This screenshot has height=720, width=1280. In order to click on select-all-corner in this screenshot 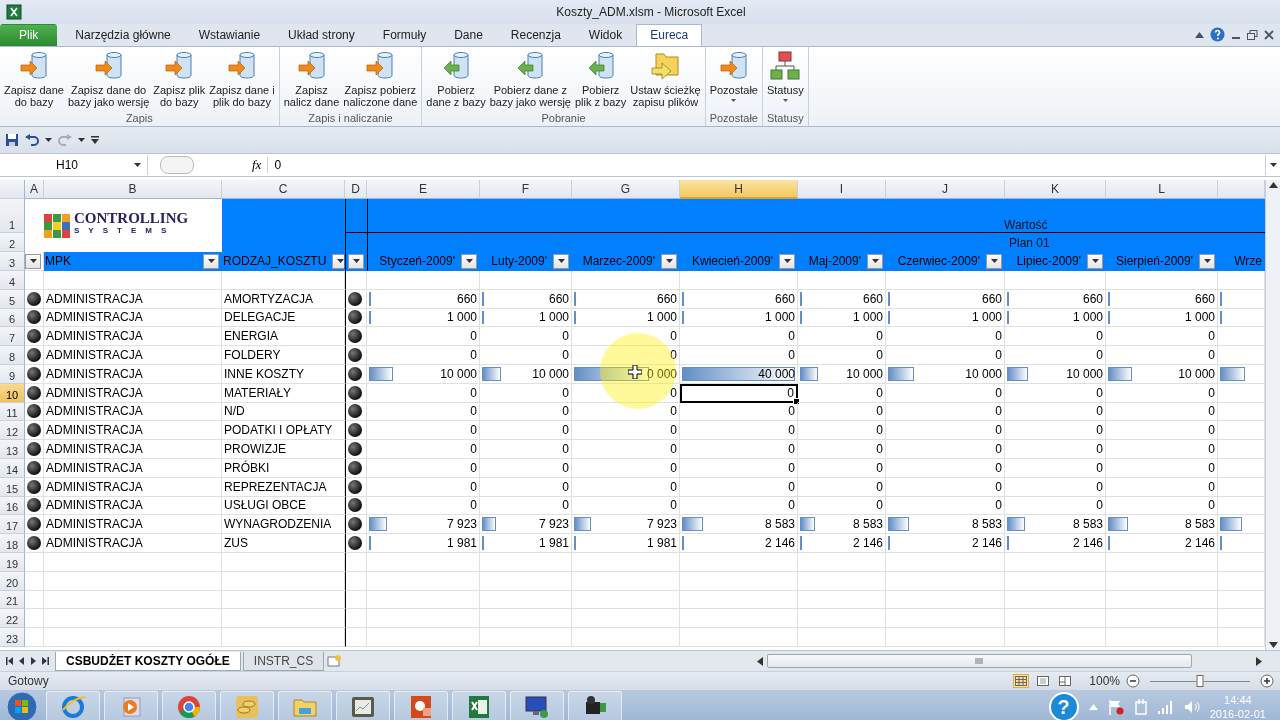, I will do `click(12, 189)`.